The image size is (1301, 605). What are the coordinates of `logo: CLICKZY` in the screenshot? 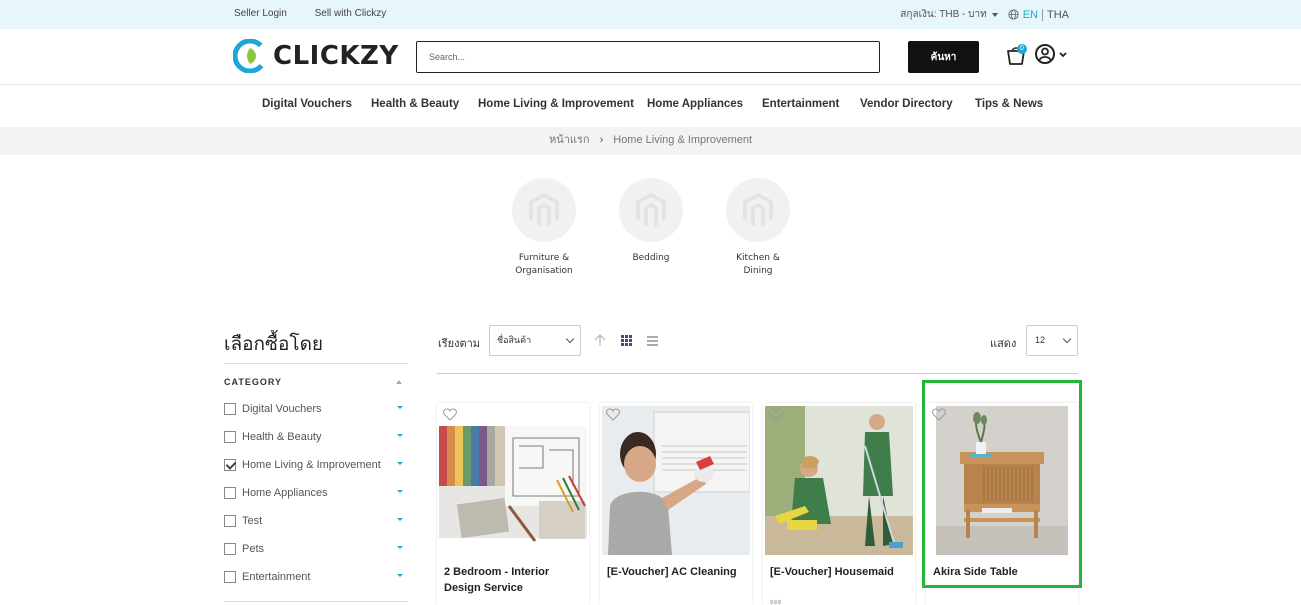 It's located at (316, 56).